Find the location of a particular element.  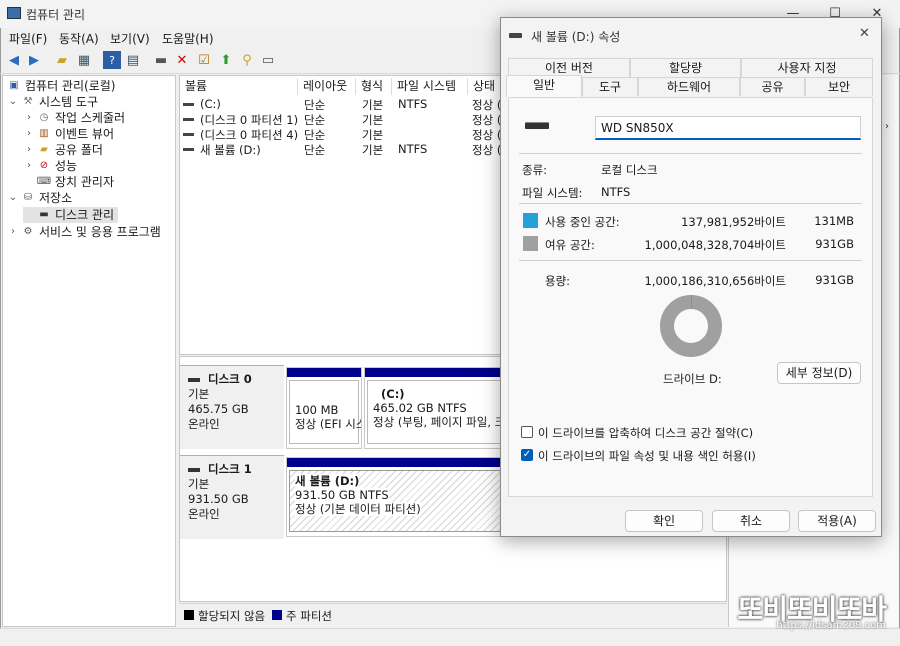

tab-hardware: 하드웨어 is located at coordinates (689, 86).